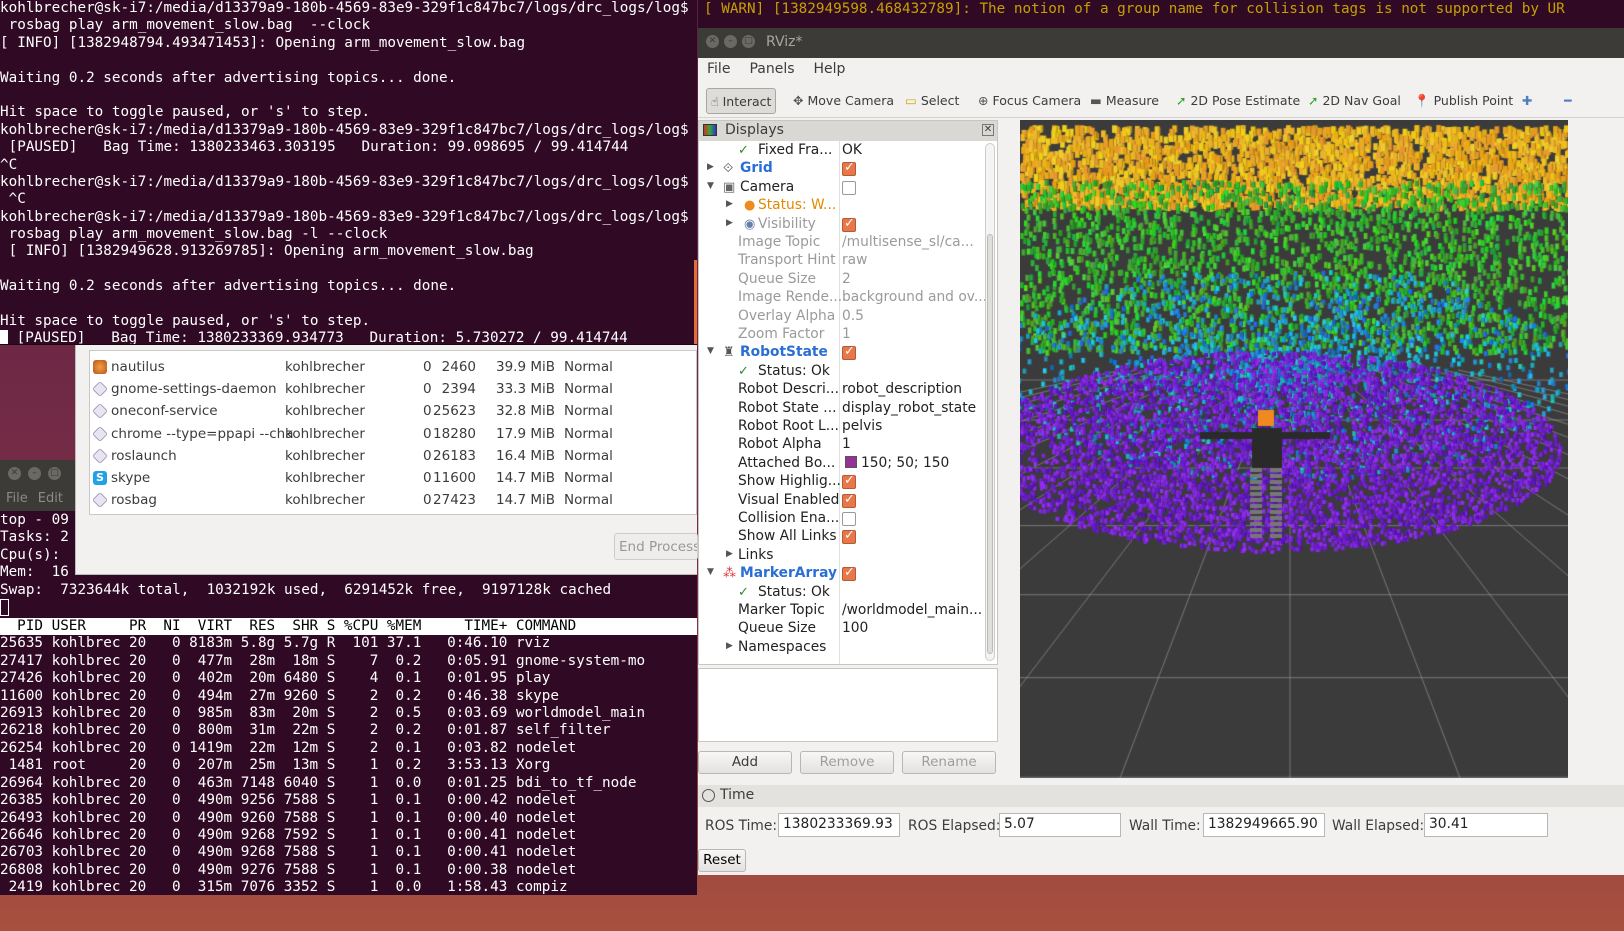  What do you see at coordinates (50, 498) in the screenshot?
I see `menu-edit: Edit` at bounding box center [50, 498].